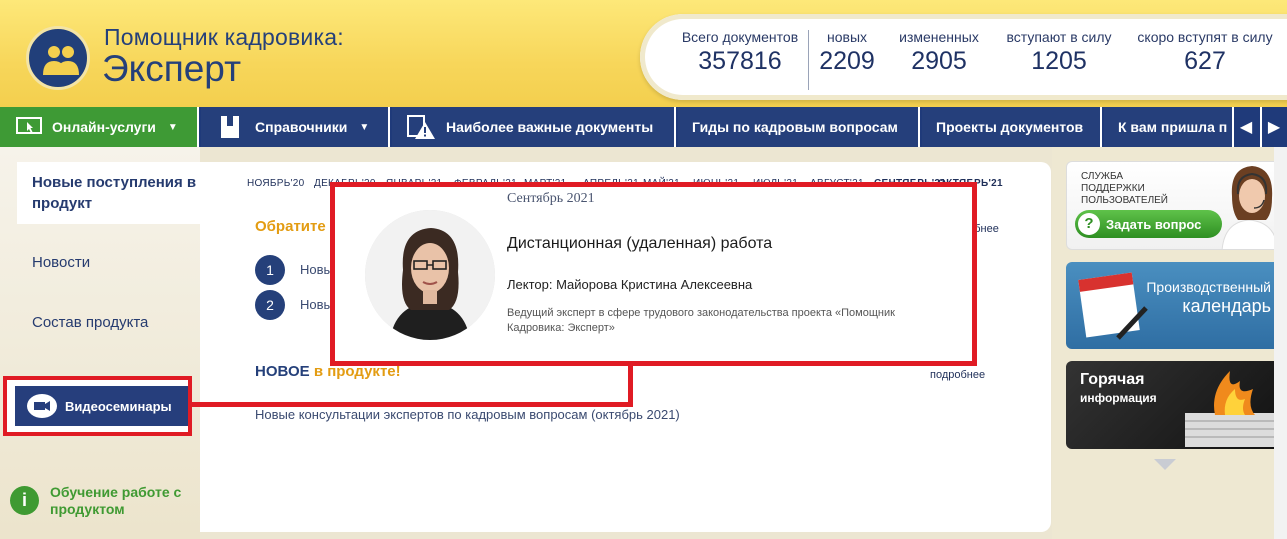 The height and width of the screenshot is (539, 1287). Describe the element at coordinates (1230, 409) in the screenshot. I see `burning-newspapers-icon` at that location.